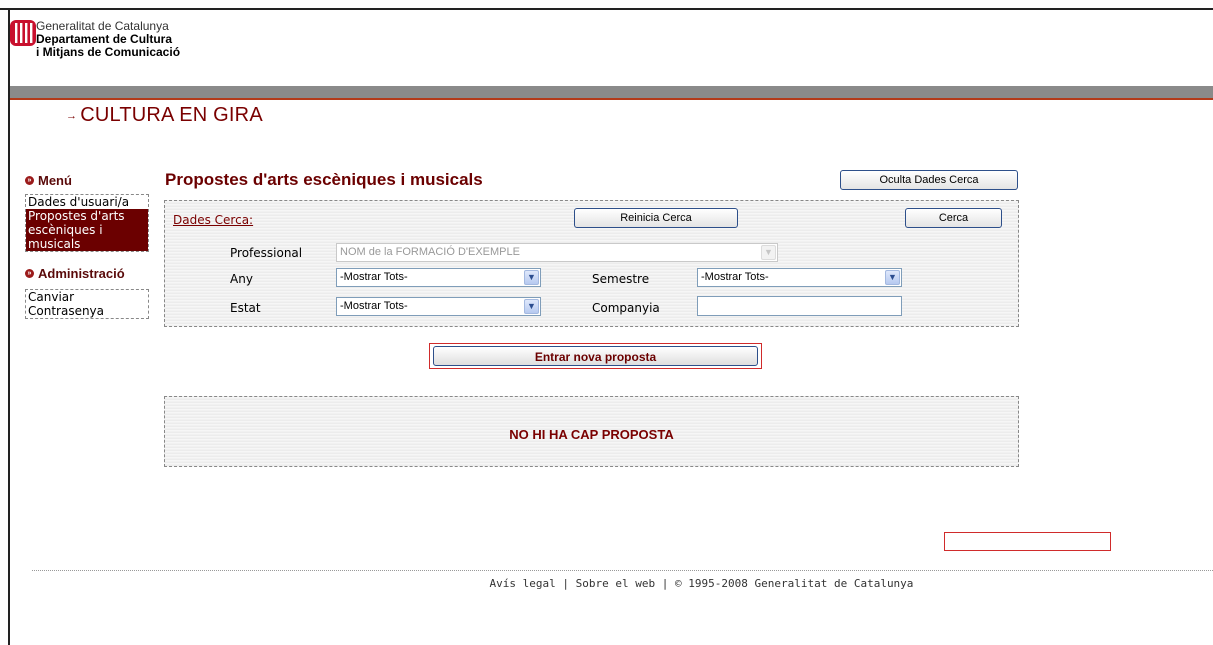 The width and height of the screenshot is (1213, 645). I want to click on window-top-border, so click(606, 5).